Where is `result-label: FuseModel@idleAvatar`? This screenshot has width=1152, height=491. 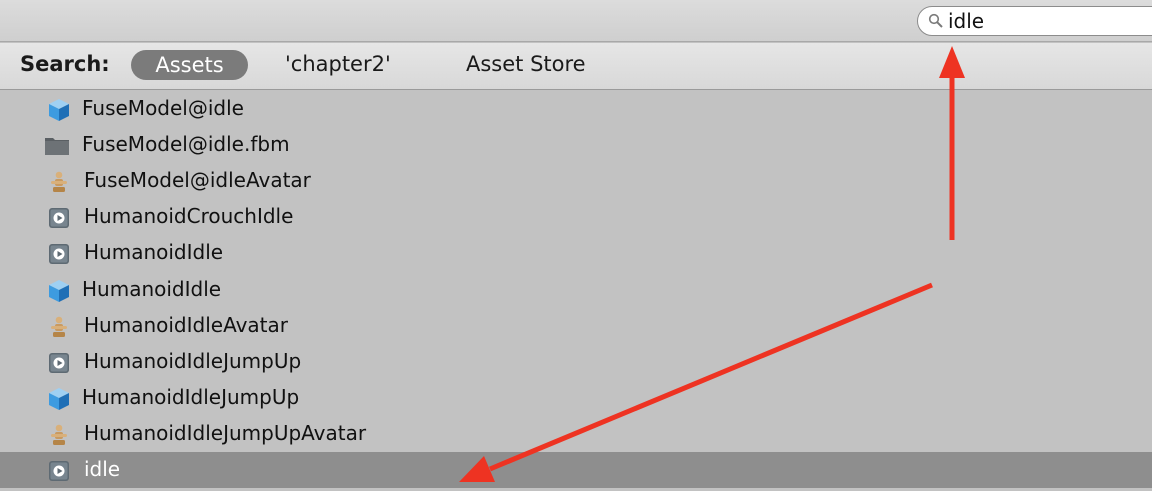 result-label: FuseModel@idleAvatar is located at coordinates (197, 180).